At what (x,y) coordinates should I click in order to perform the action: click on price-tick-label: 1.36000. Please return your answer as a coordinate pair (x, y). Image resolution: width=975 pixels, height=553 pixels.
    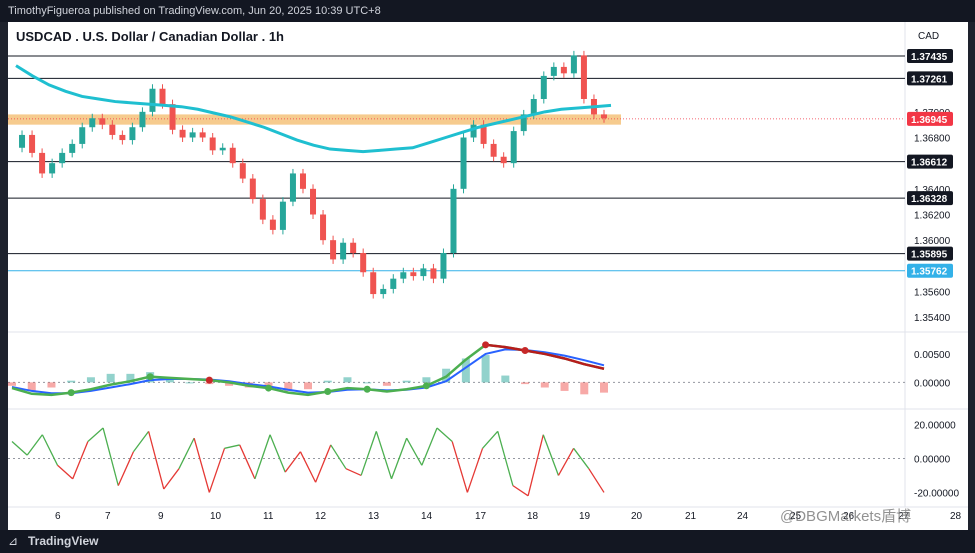
    Looking at the image, I should click on (932, 241).